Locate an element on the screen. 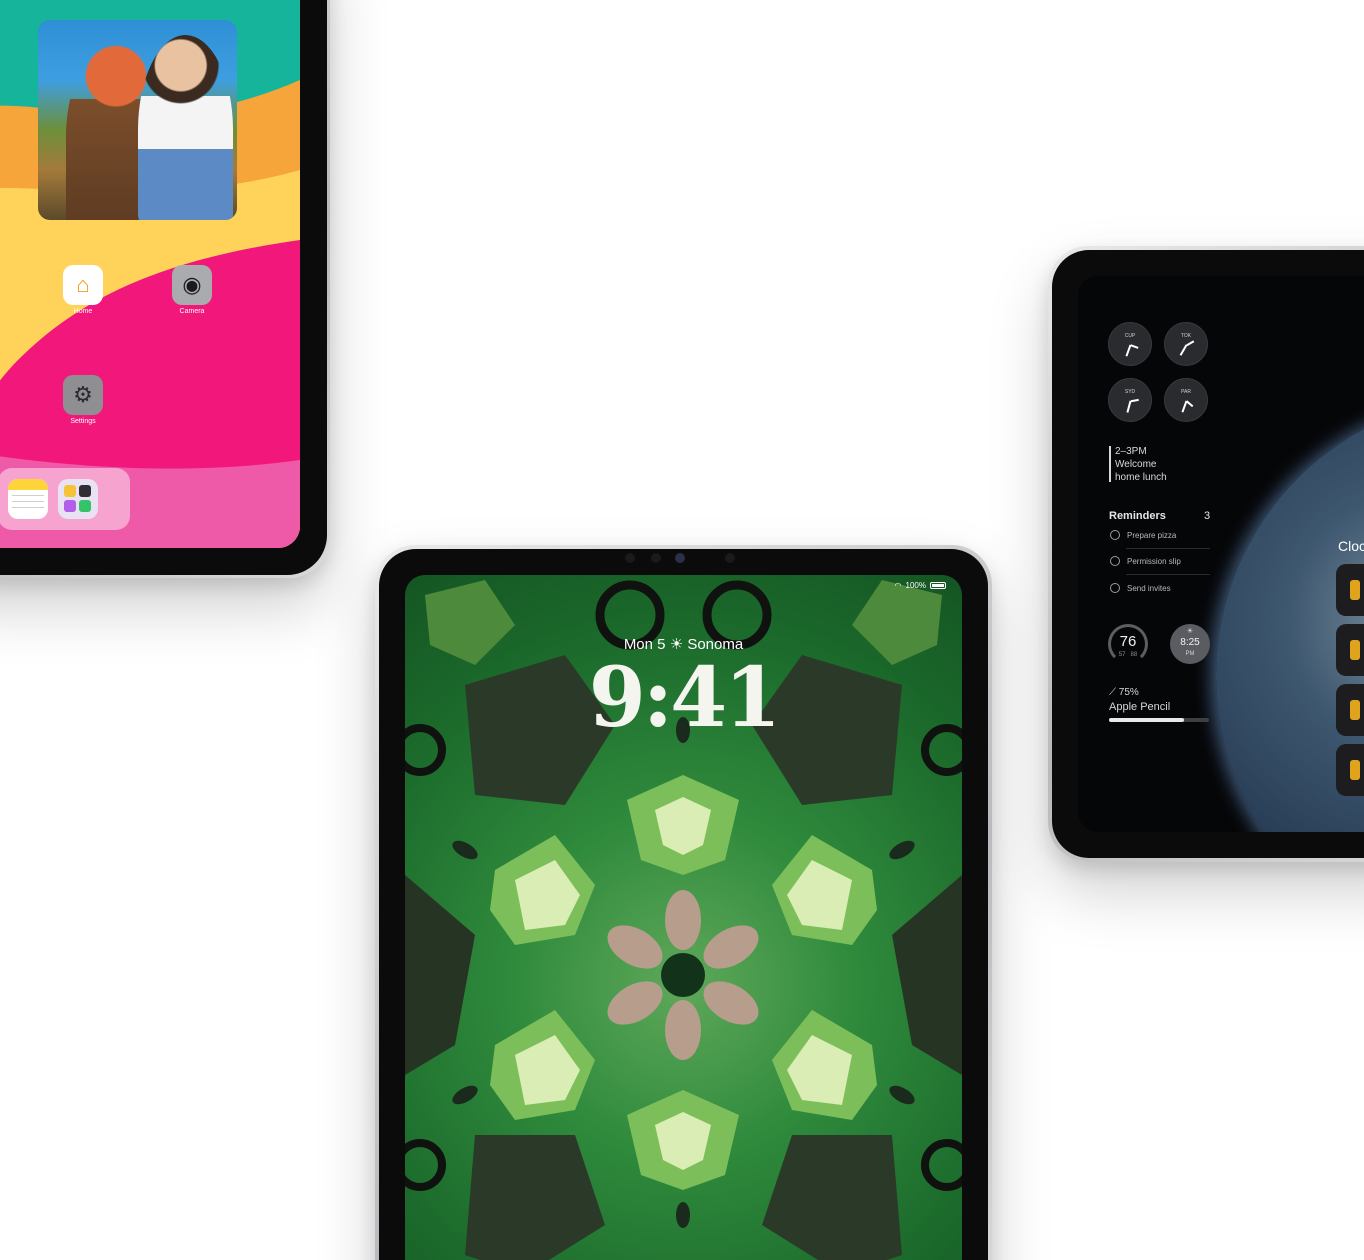 This screenshot has height=1260, width=1364. dock is located at coordinates (65, 499).